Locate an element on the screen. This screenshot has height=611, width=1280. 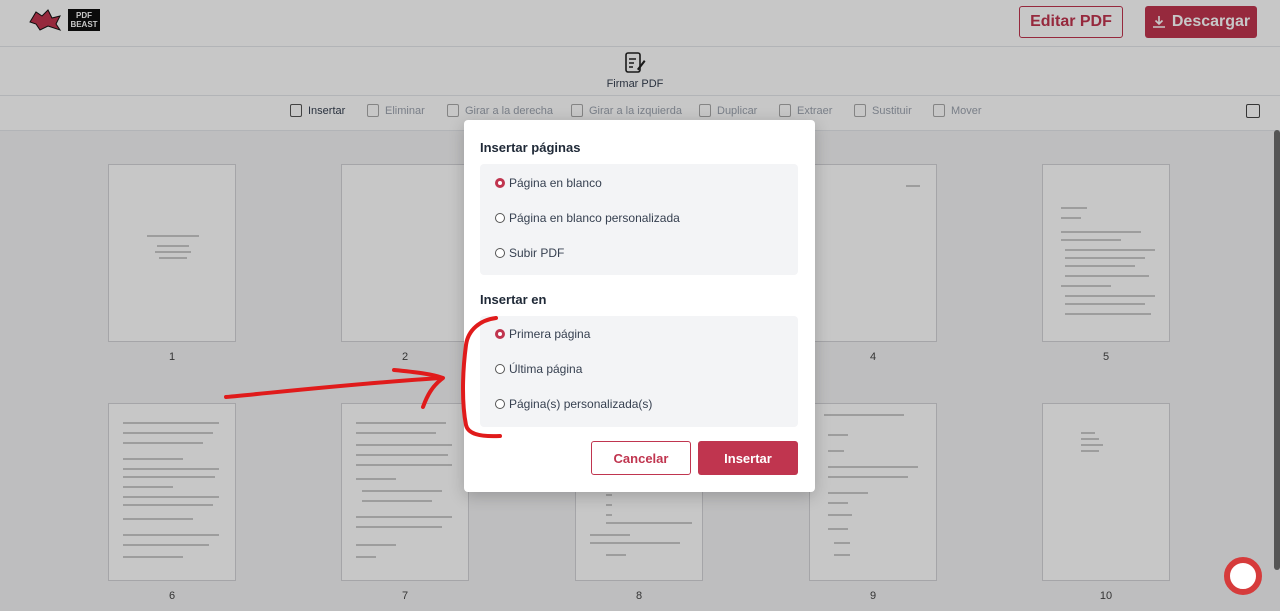
red-annotation-arrow-and-bracket is located at coordinates (363, 377).